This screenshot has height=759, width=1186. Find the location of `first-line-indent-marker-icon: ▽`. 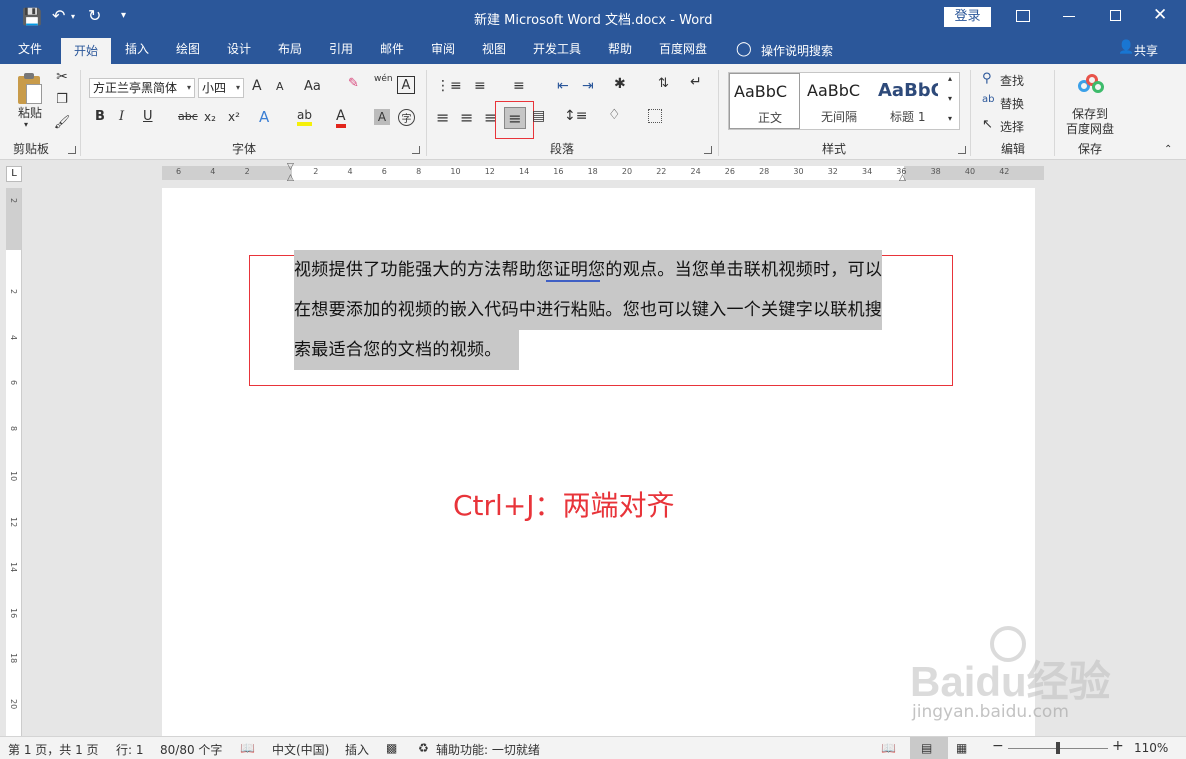

first-line-indent-marker-icon: ▽ is located at coordinates (290, 167).